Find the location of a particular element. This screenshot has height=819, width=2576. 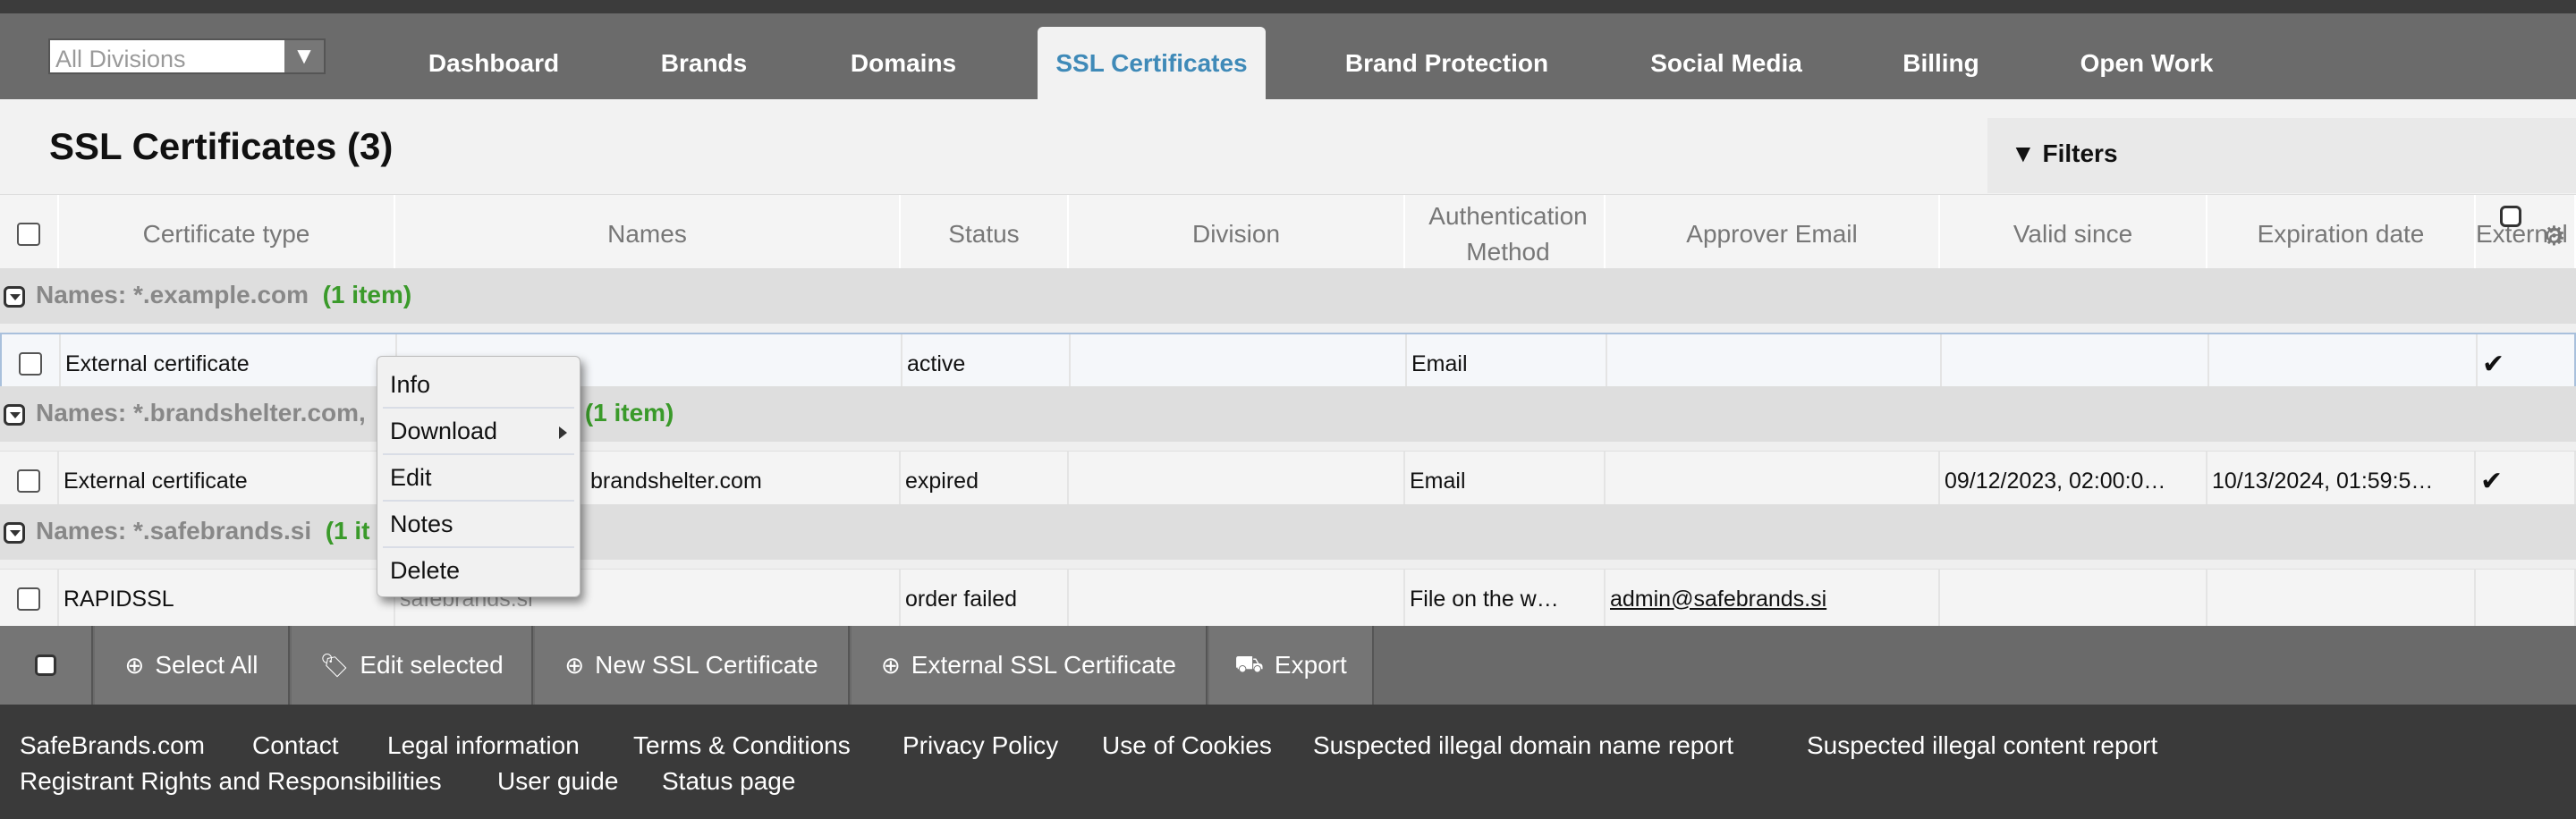

cell-external is located at coordinates (2526, 600).